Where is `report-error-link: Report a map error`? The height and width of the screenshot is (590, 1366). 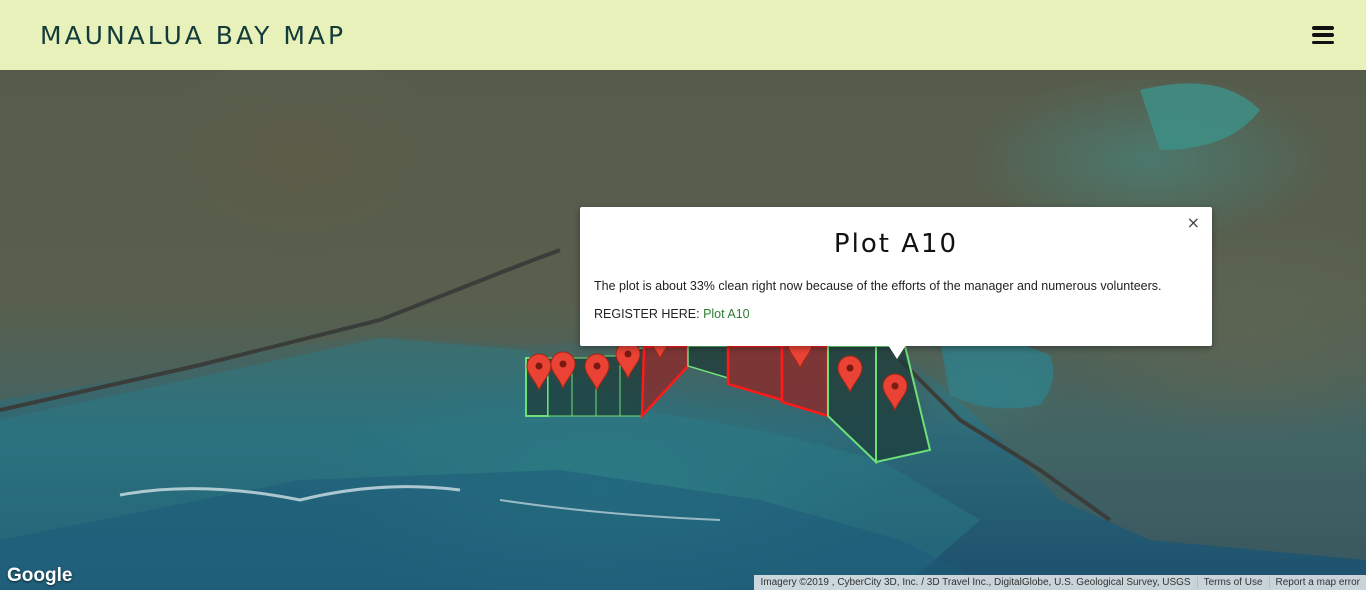
report-error-link: Report a map error is located at coordinates (1317, 582).